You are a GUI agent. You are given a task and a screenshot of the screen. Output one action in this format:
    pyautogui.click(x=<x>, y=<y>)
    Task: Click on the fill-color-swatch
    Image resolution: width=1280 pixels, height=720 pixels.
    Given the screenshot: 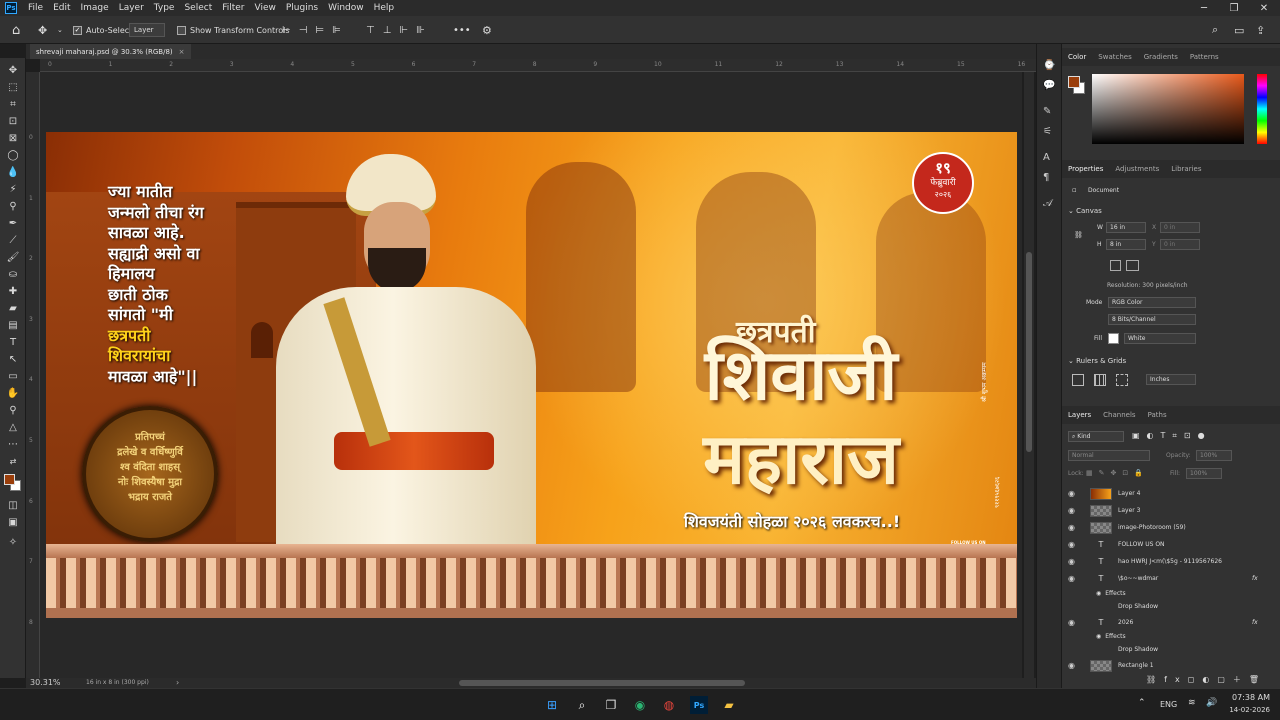 What is the action you would take?
    pyautogui.click(x=1113, y=338)
    